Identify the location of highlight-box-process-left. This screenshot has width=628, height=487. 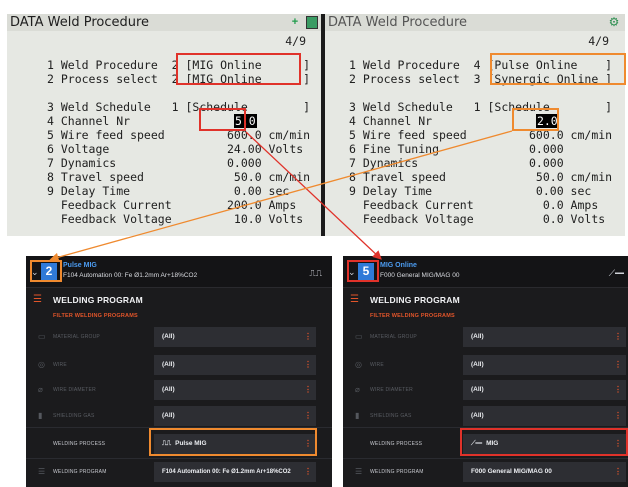
(233, 442).